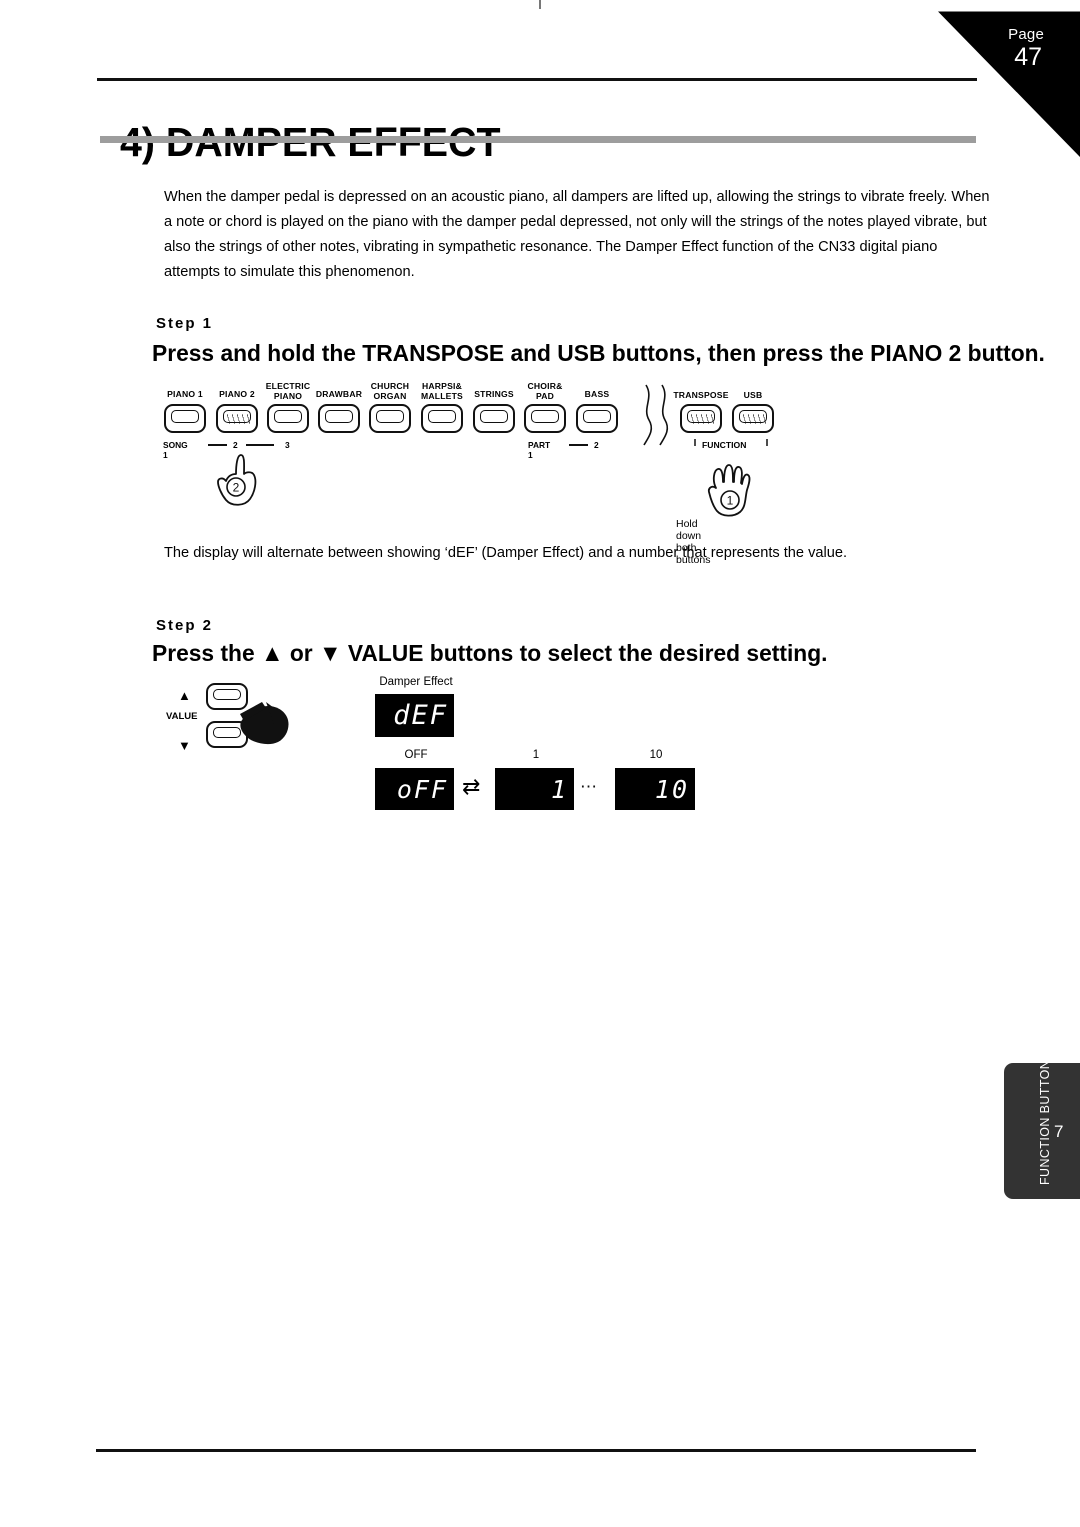  Describe the element at coordinates (420, 715) in the screenshot. I see `display-dEF-value: dEF` at that location.